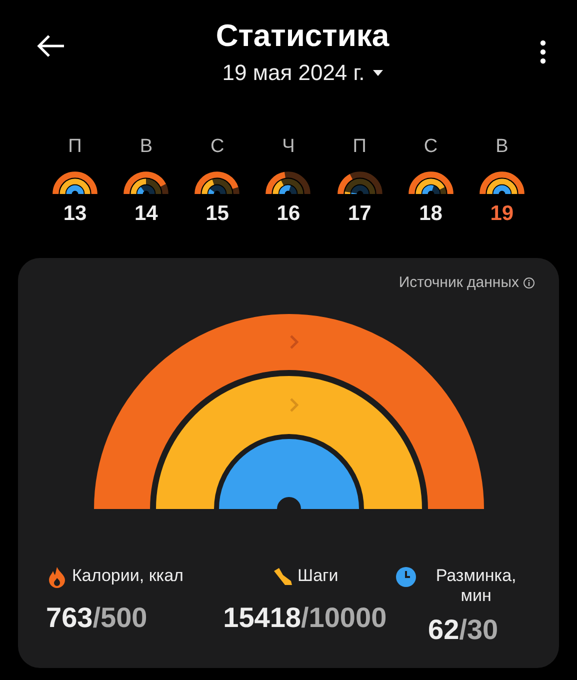 The width and height of the screenshot is (577, 680). What do you see at coordinates (283, 577) in the screenshot?
I see `shoe-icon` at bounding box center [283, 577].